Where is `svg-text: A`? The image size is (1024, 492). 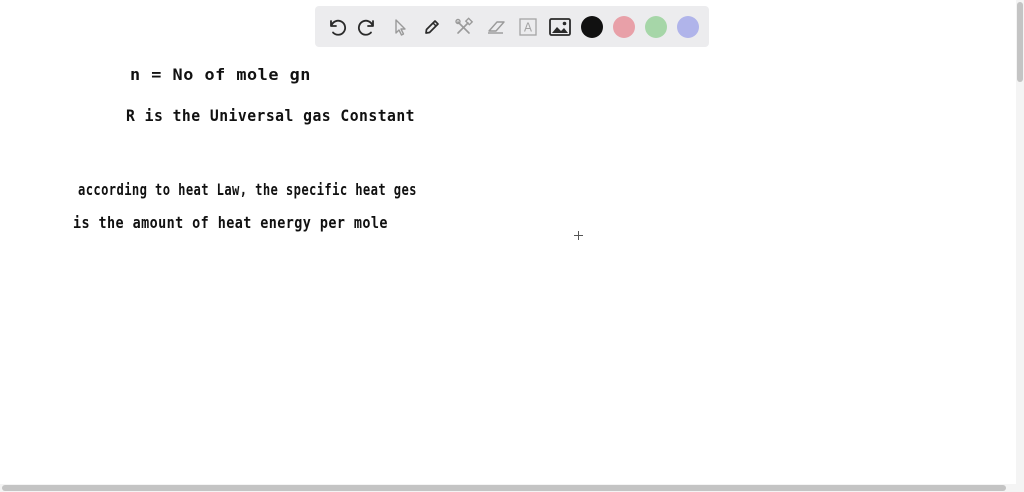 svg-text: A is located at coordinates (528, 28).